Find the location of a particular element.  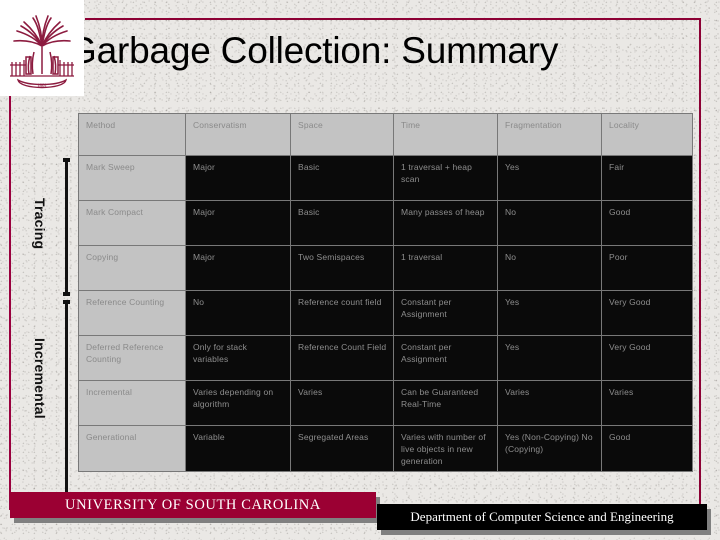

cell-method: Generational is located at coordinates (132, 448).